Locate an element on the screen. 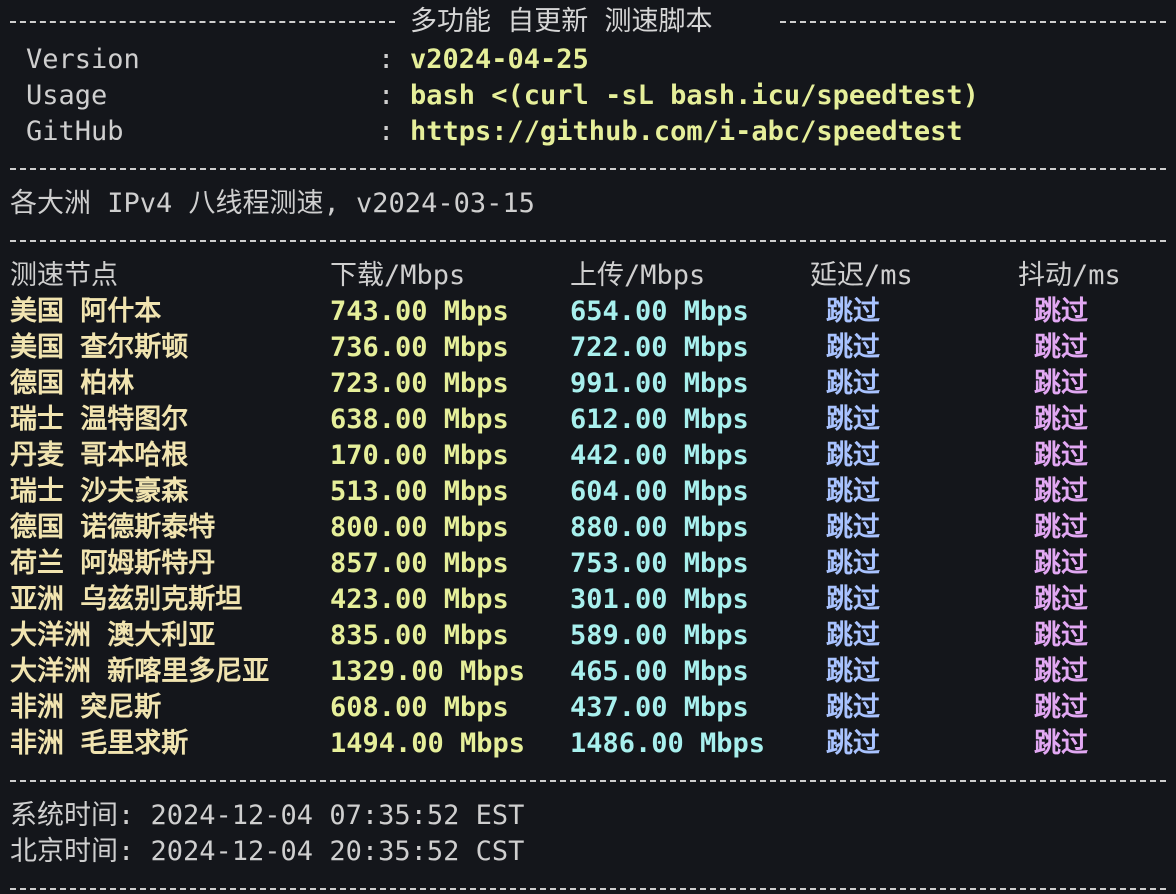  github-colon: : is located at coordinates (386, 131).